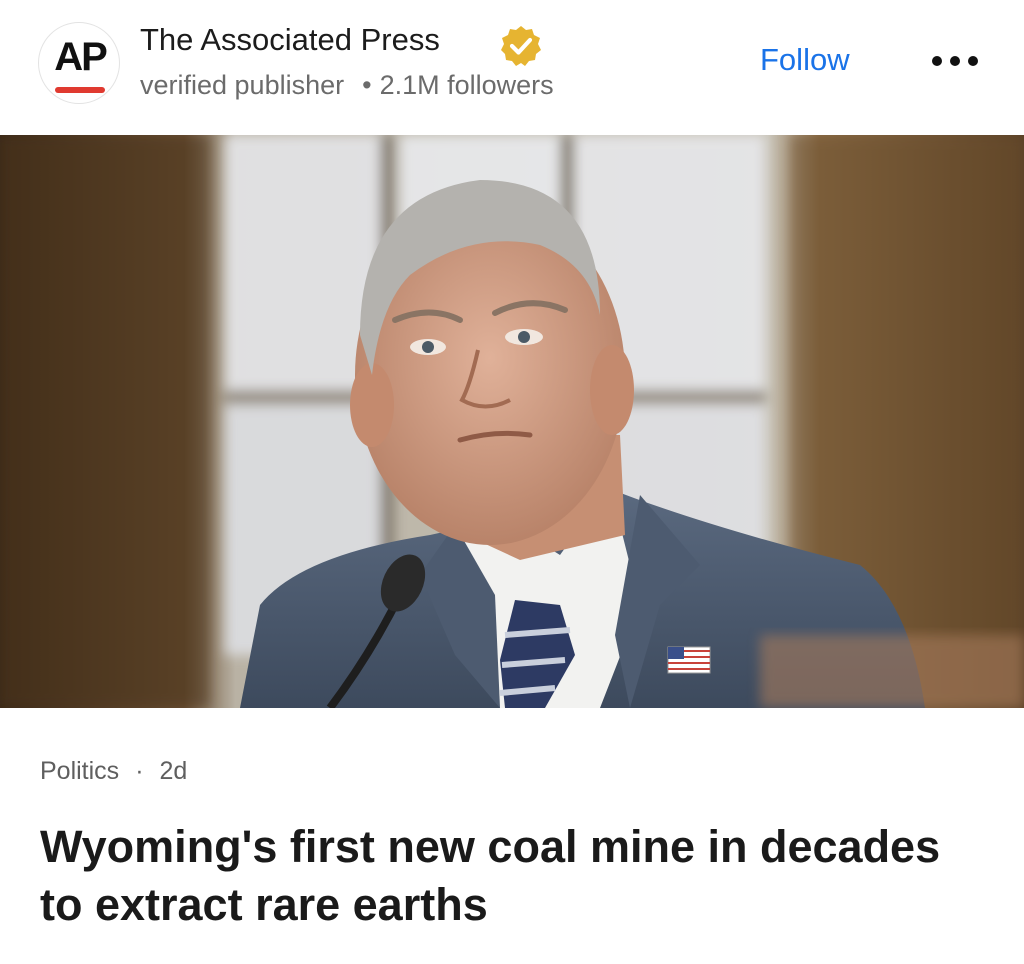  I want to click on publisher-name: The Associated Press, so click(290, 40).